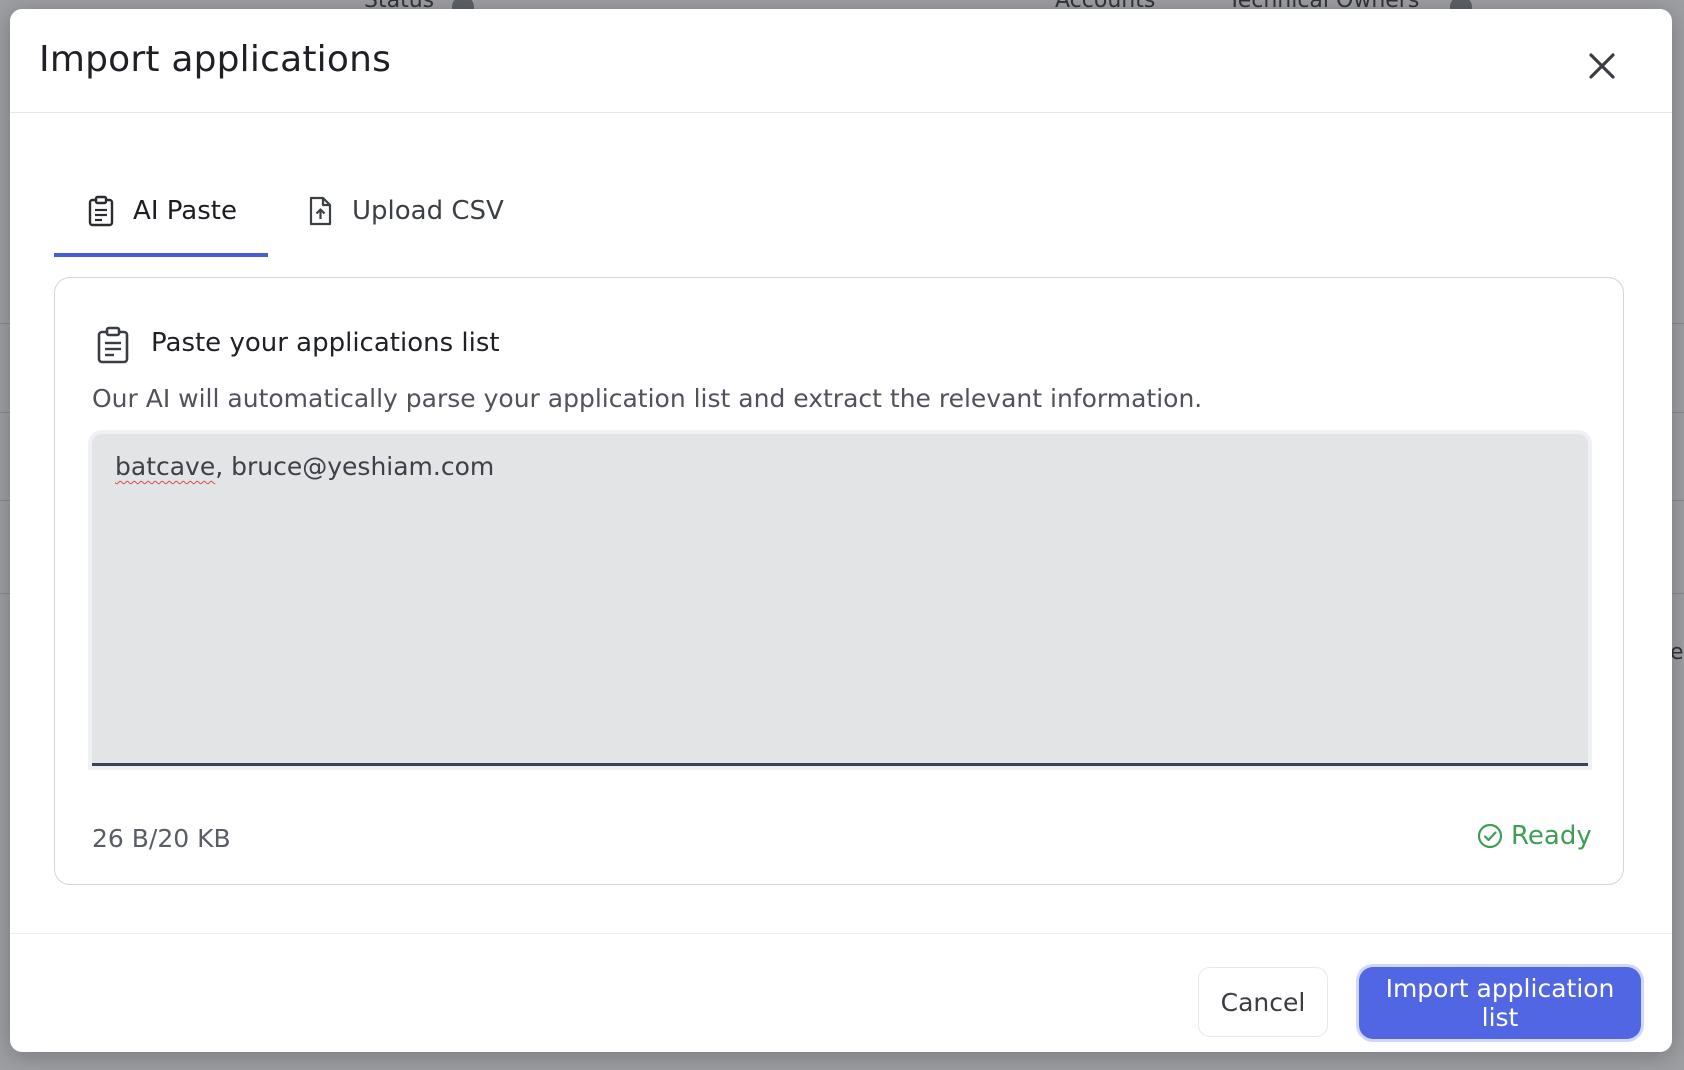 The width and height of the screenshot is (1684, 1070). Describe the element at coordinates (161, 838) in the screenshot. I see `size-indicator: 26 B/20 KB` at that location.